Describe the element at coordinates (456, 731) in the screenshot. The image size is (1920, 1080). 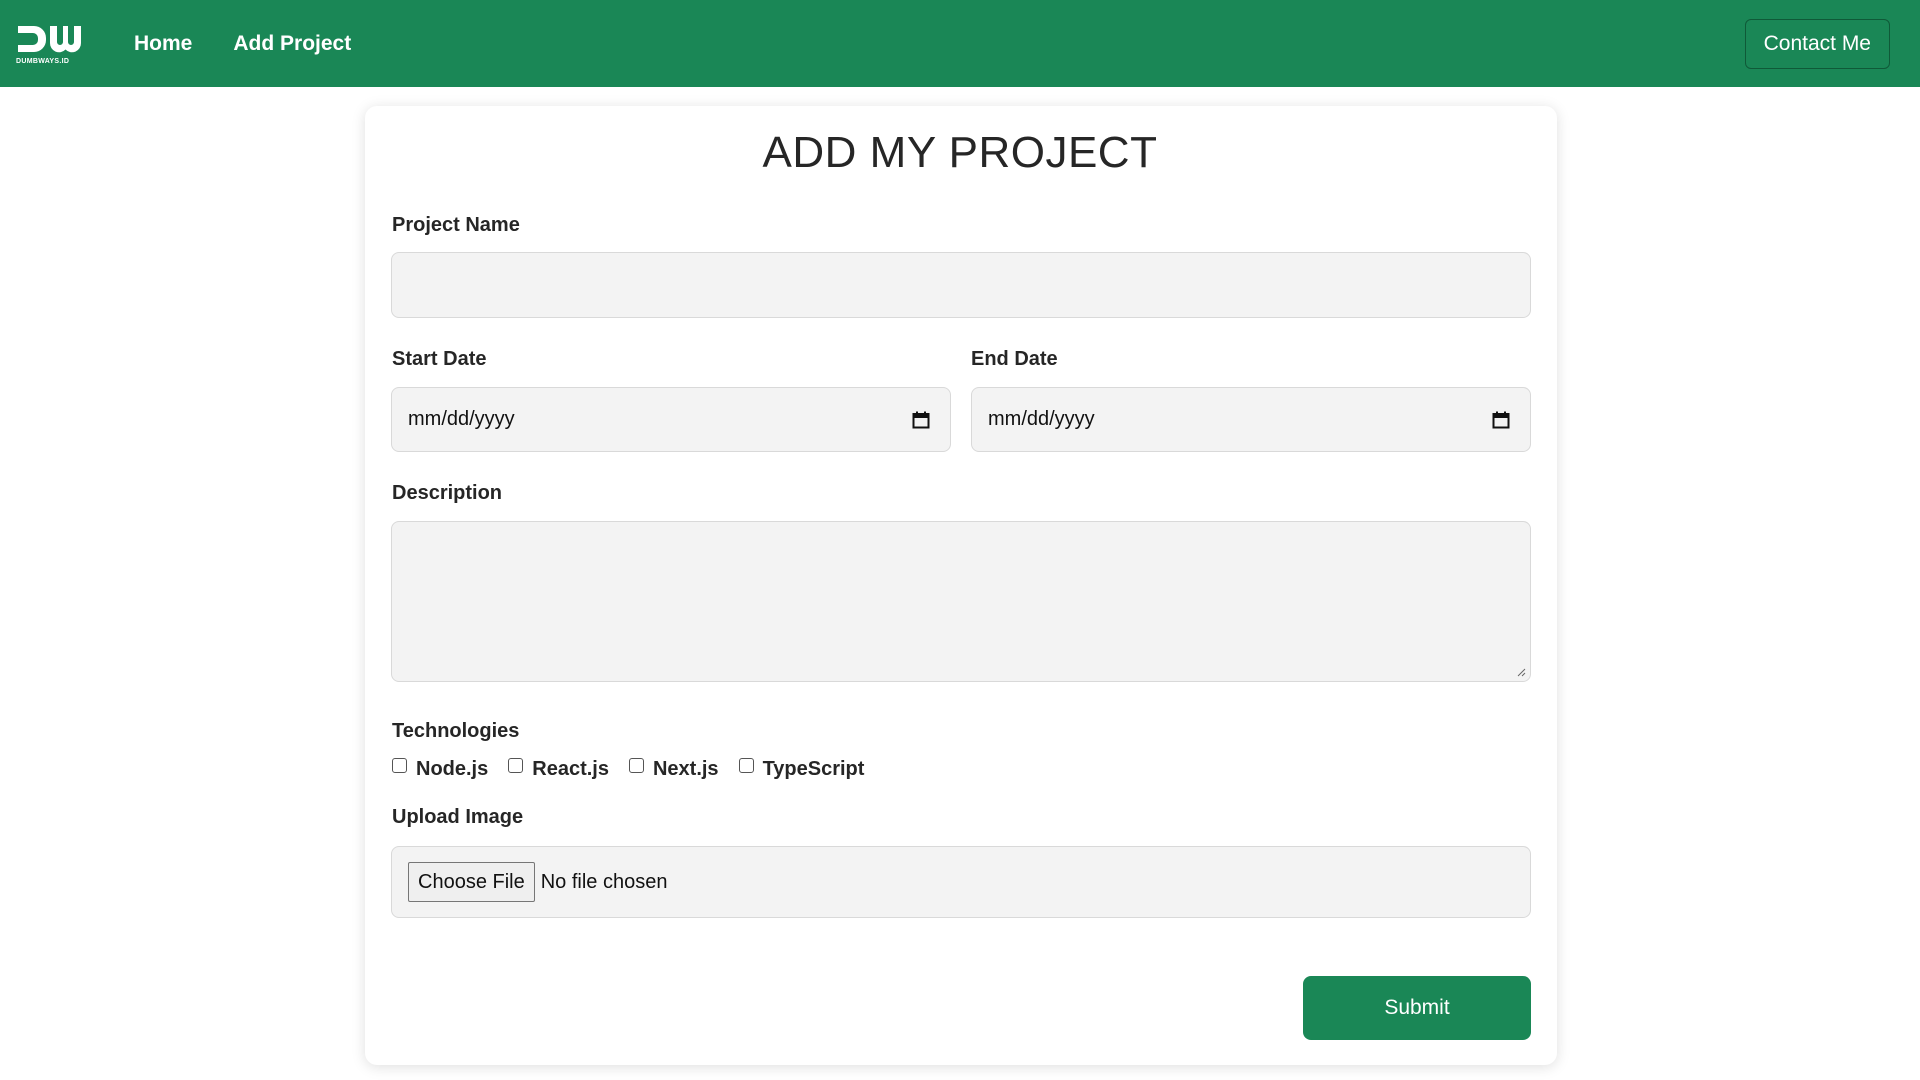
I see `technologies-label: Technologies` at that location.